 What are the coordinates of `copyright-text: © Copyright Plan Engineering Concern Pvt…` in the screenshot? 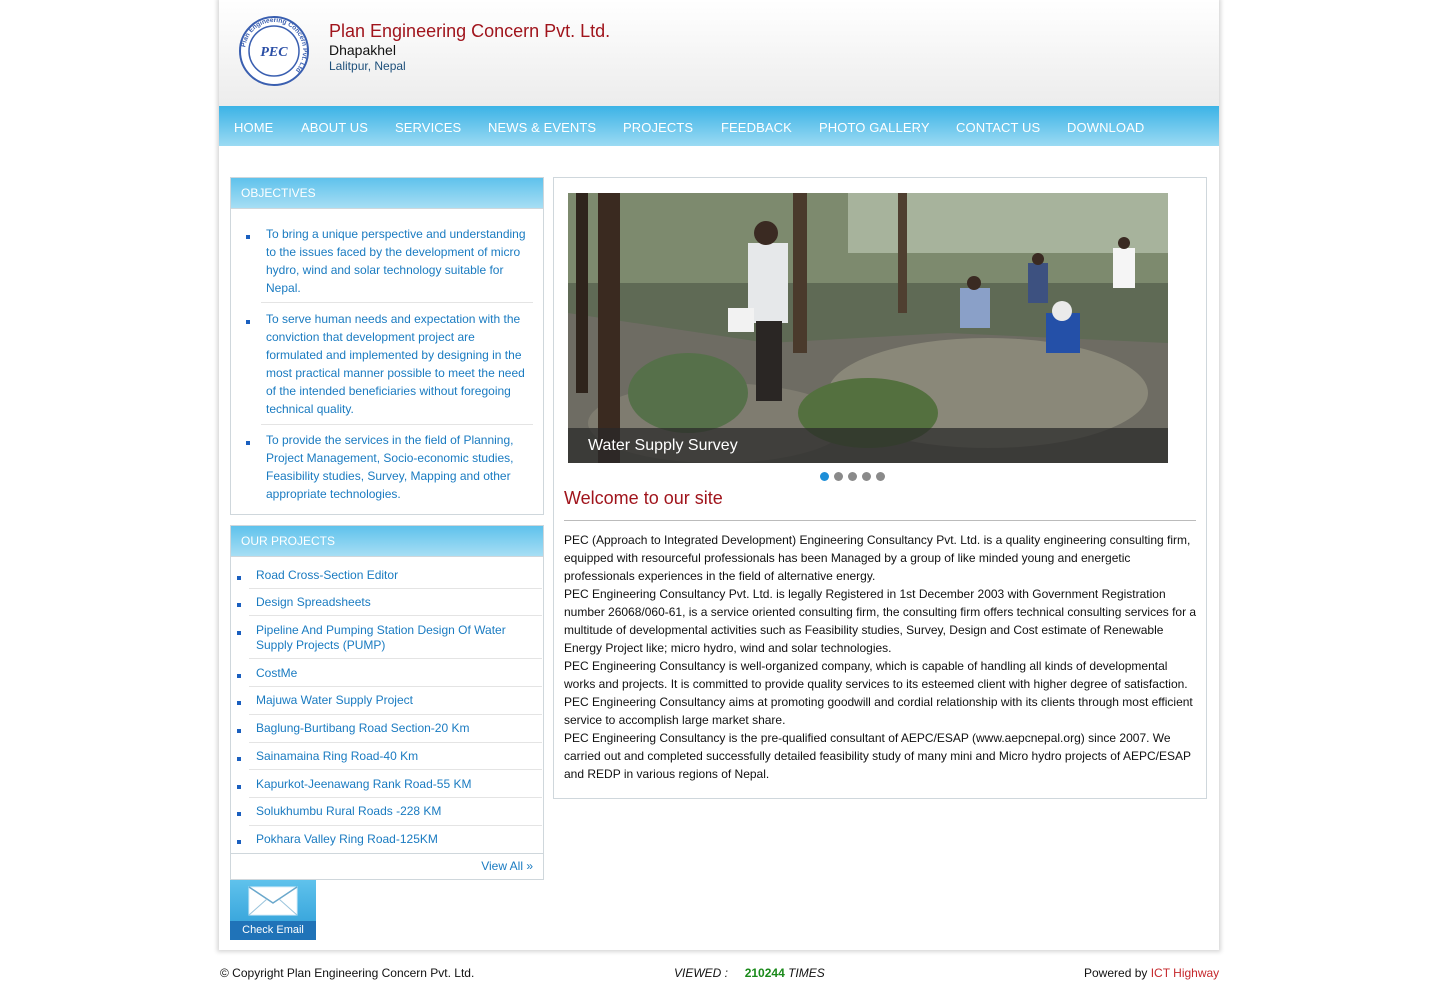 It's located at (347, 973).